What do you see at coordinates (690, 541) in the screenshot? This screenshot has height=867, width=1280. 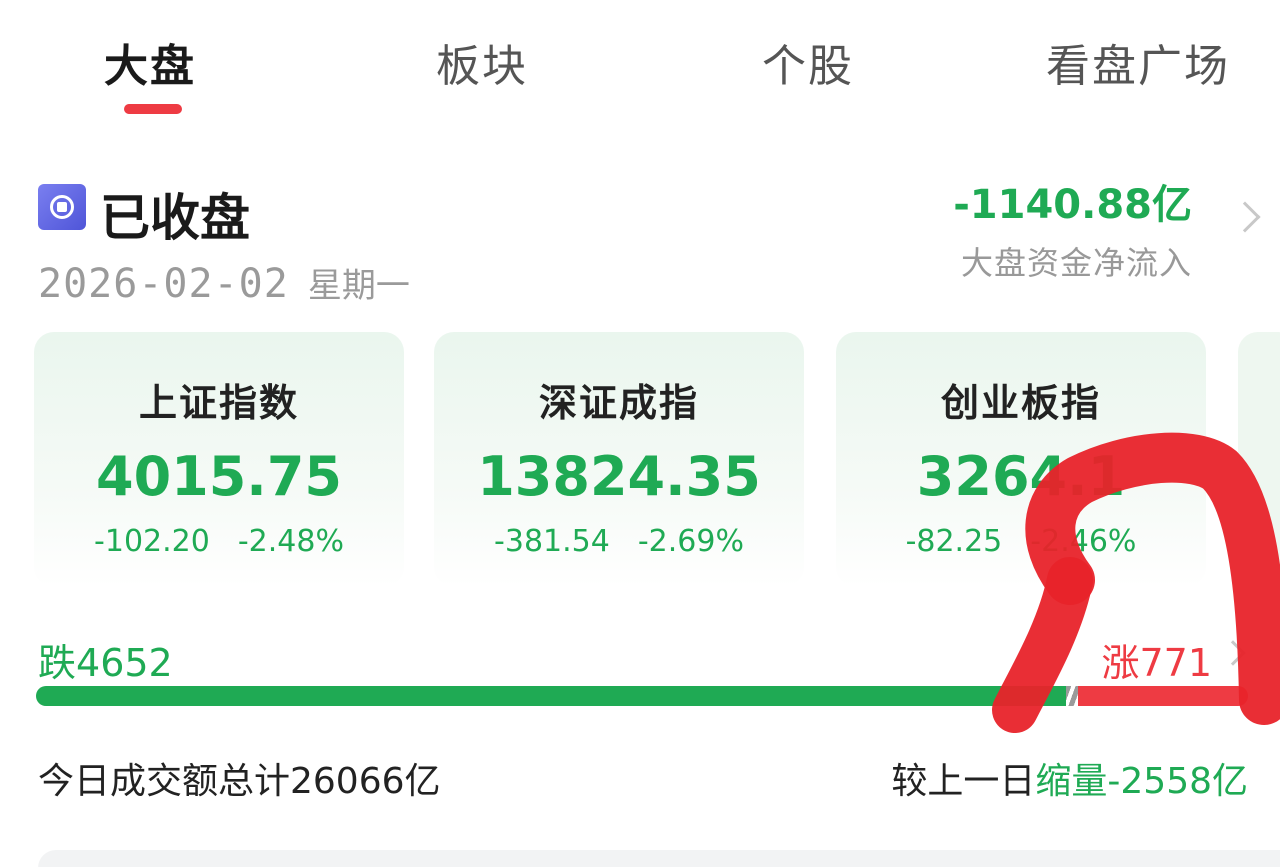 I see `index-change-percent: -2.69%` at bounding box center [690, 541].